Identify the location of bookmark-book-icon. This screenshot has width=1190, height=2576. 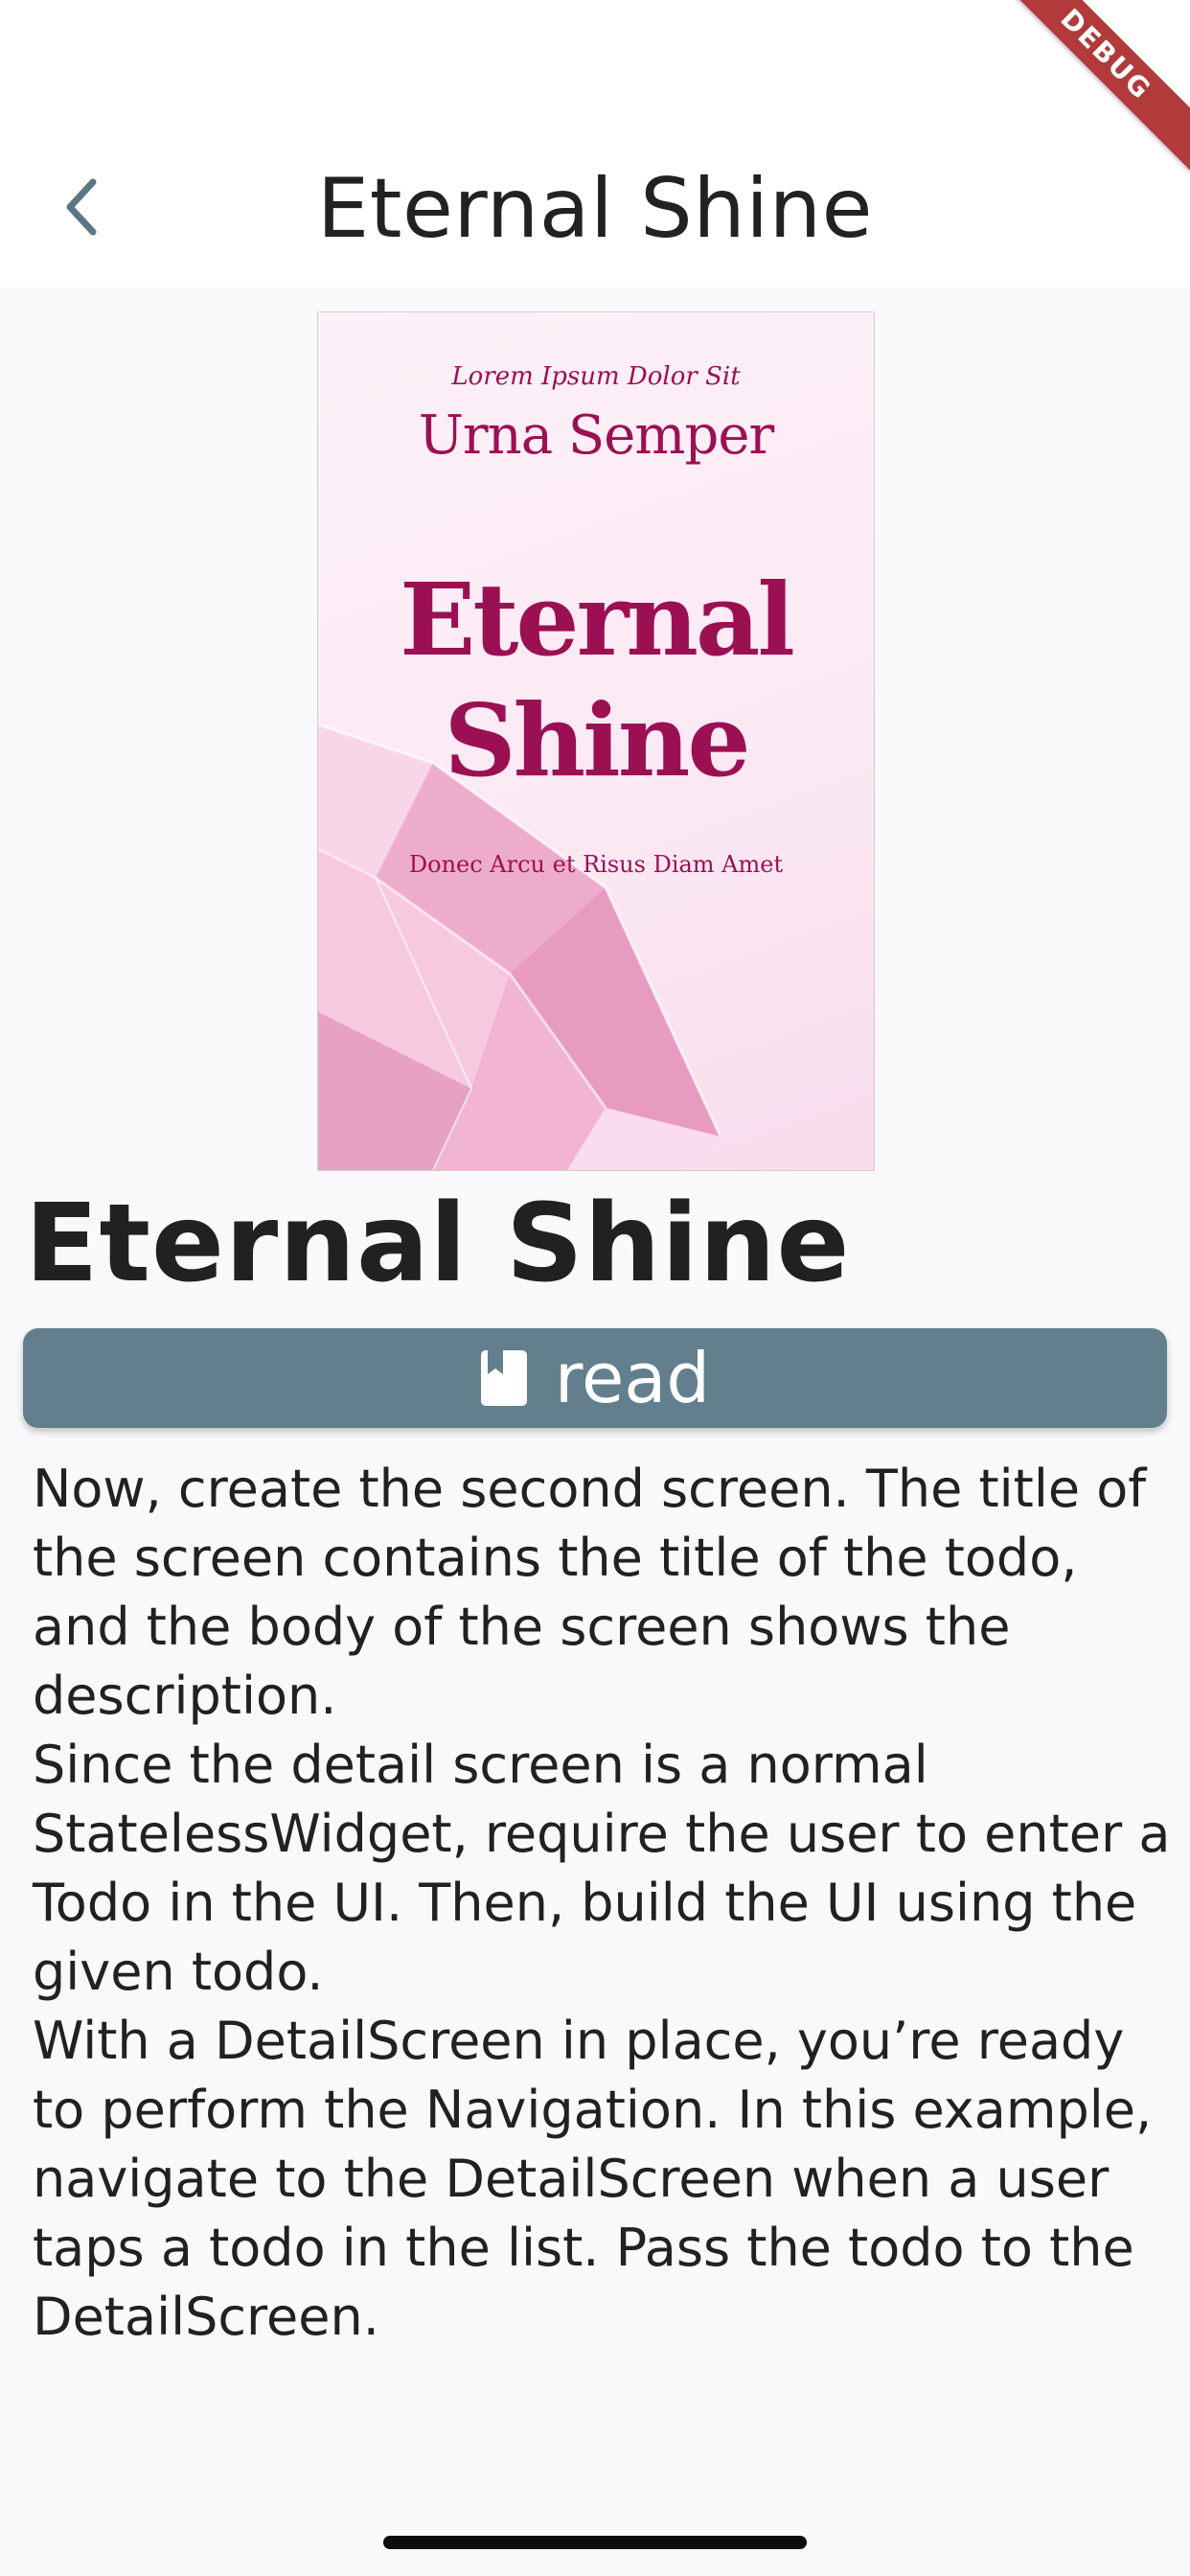
(503, 1378).